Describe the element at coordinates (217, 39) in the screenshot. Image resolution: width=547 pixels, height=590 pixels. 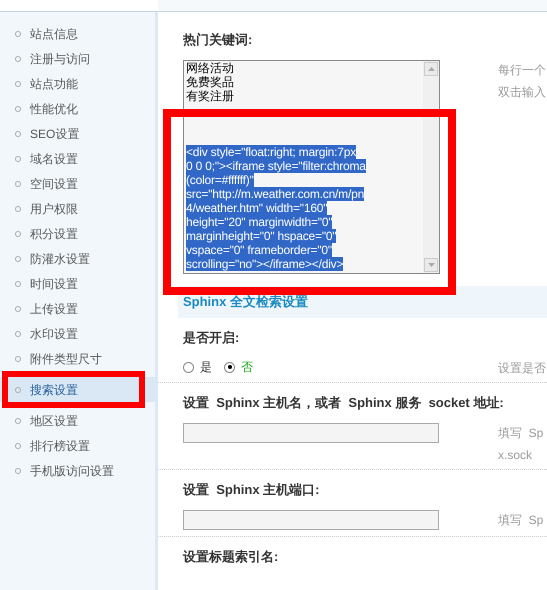
I see `setting-label: 热门关键词:` at that location.